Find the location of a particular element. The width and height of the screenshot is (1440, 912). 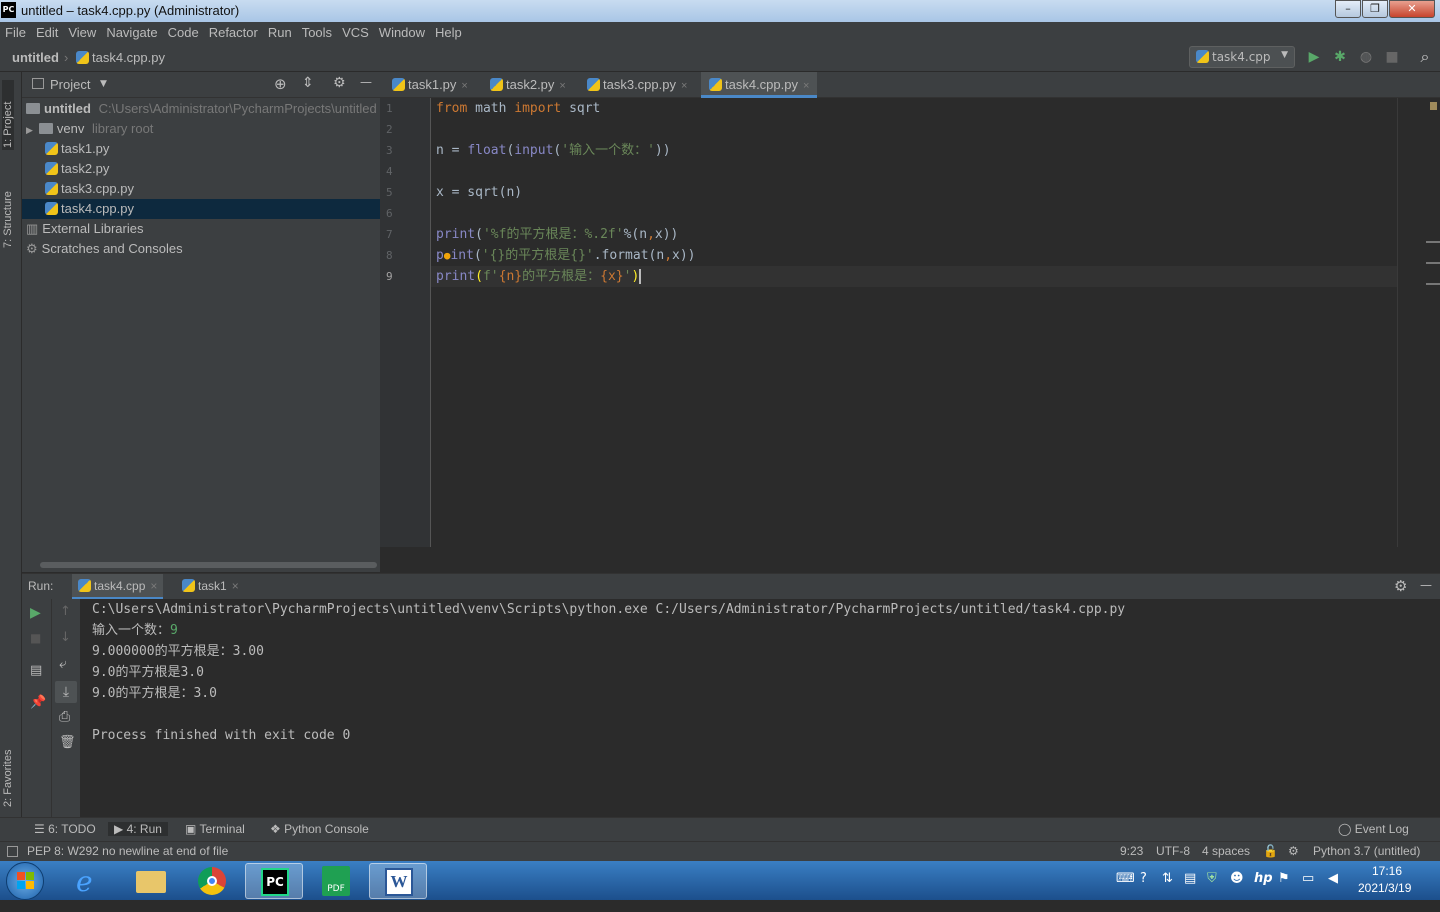

rerun-icon: ▶ is located at coordinates (35, 613).